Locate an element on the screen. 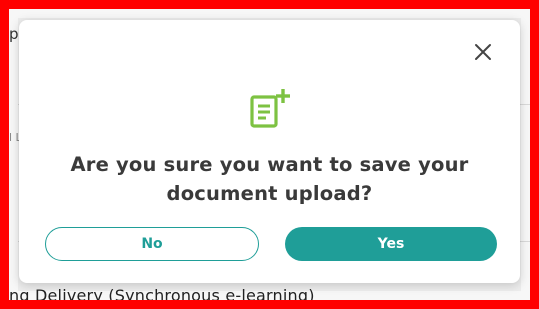  yes-button: Yes is located at coordinates (391, 244).